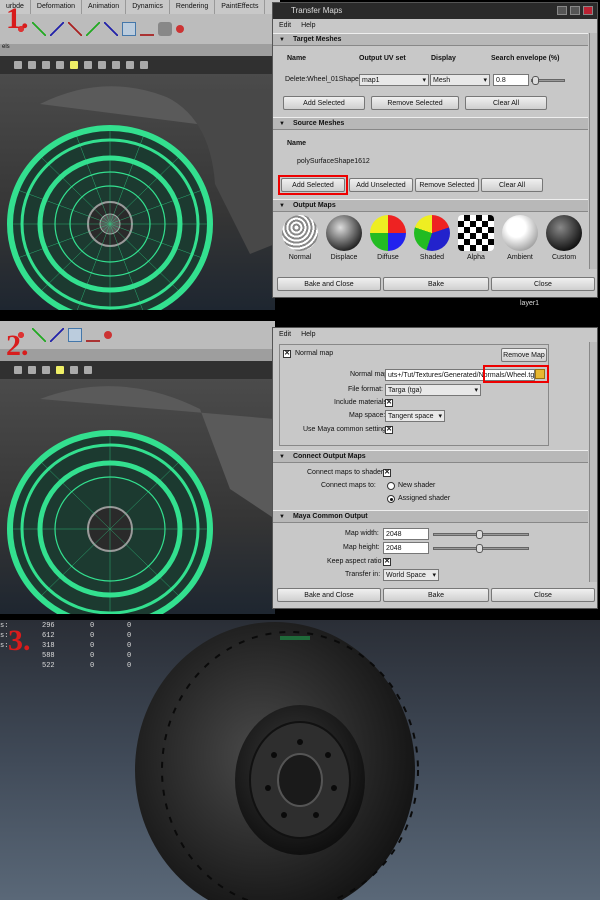  What do you see at coordinates (391, 499) in the screenshot?
I see `assigned-shader-radio` at bounding box center [391, 499].